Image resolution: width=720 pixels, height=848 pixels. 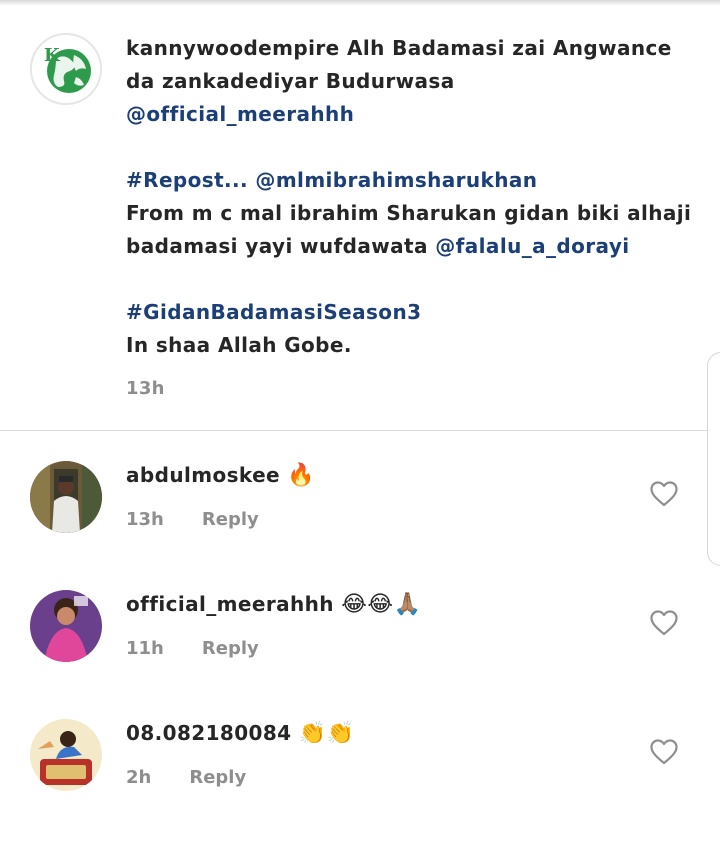 What do you see at coordinates (192, 519) in the screenshot?
I see `comment-meta: 13h Reply` at bounding box center [192, 519].